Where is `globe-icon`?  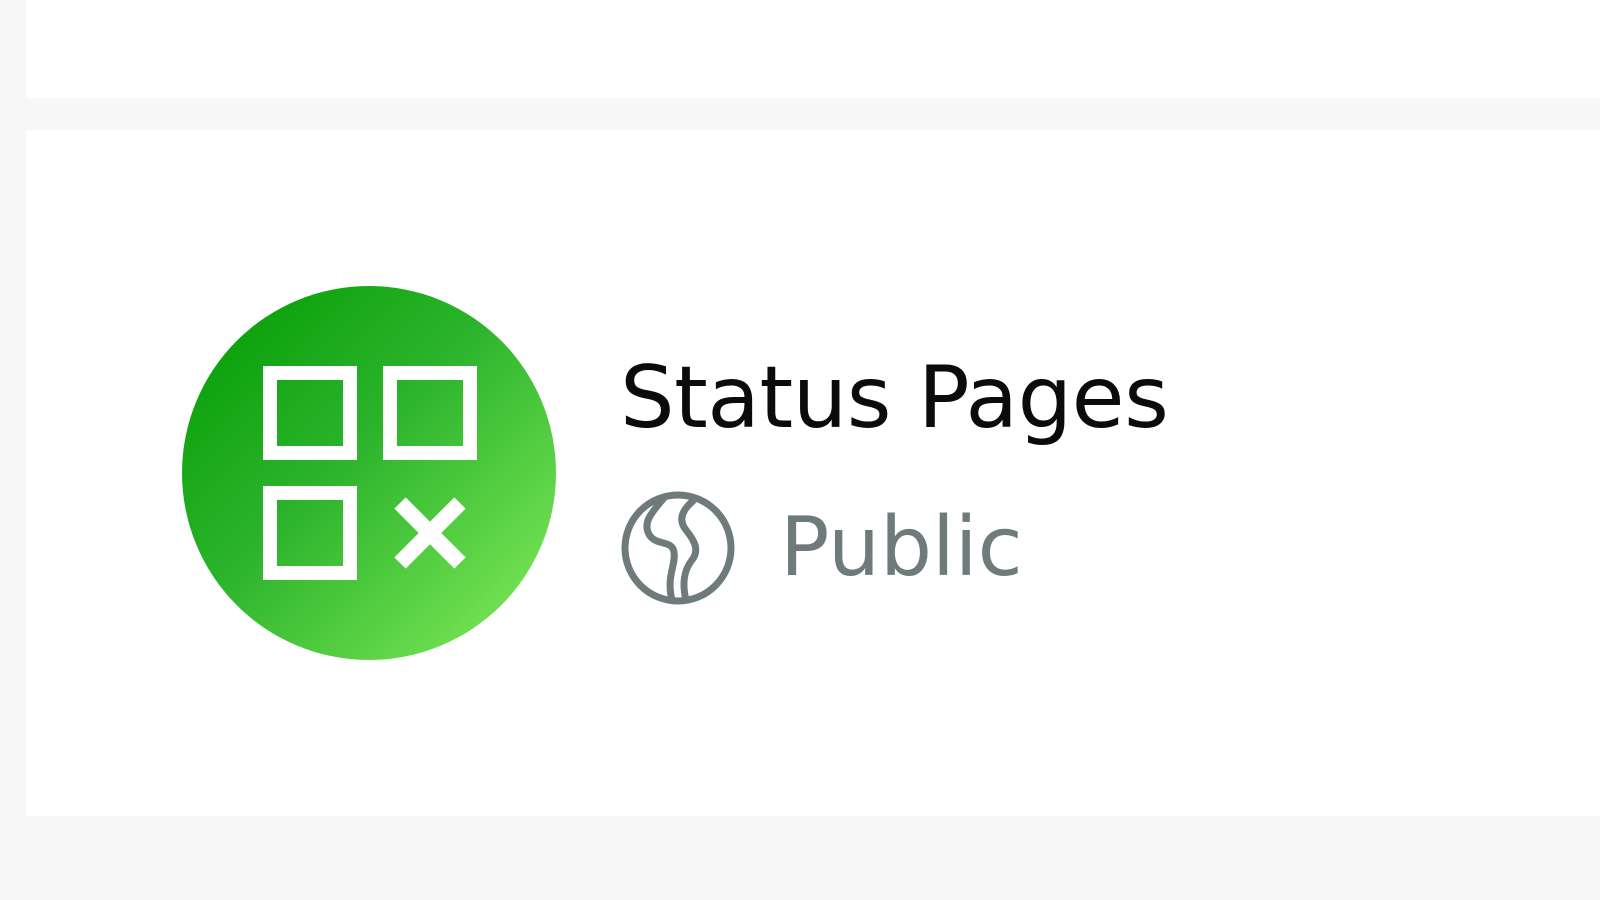
globe-icon is located at coordinates (678, 548).